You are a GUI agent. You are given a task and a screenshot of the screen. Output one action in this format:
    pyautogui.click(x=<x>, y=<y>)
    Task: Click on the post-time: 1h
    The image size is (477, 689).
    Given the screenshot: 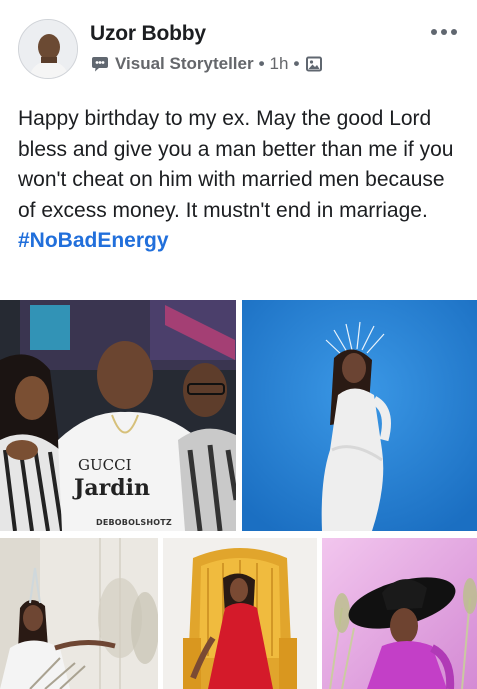 What is the action you would take?
    pyautogui.click(x=279, y=64)
    